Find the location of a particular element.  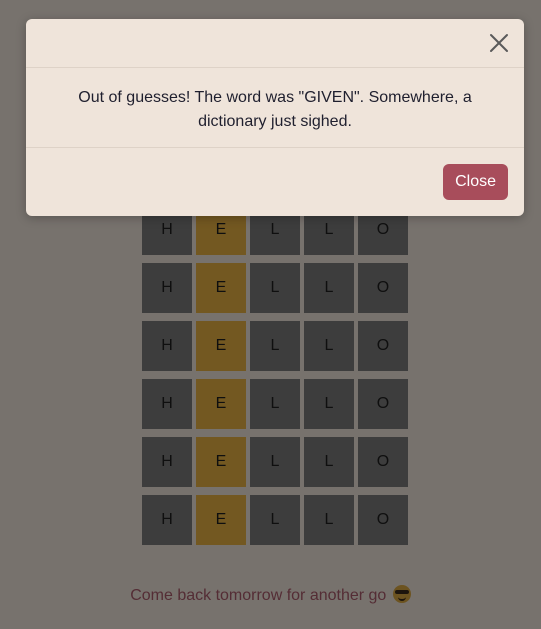

close-button: Close is located at coordinates (475, 182).